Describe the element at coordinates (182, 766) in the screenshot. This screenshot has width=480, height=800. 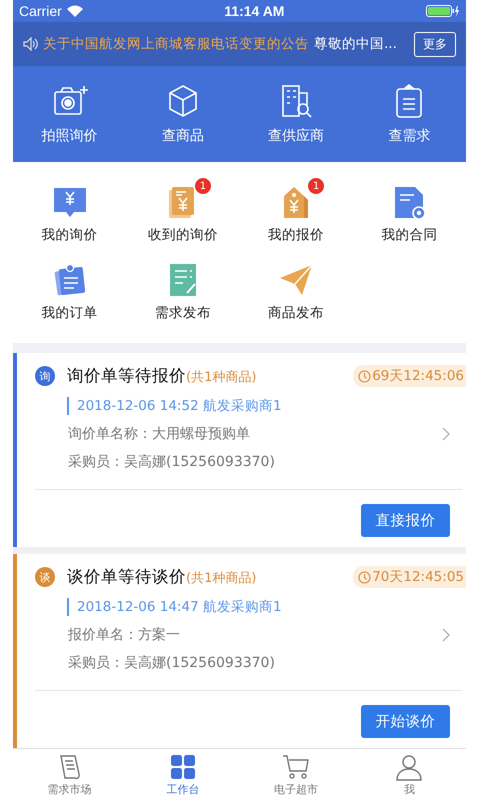
I see `grid-icon` at that location.